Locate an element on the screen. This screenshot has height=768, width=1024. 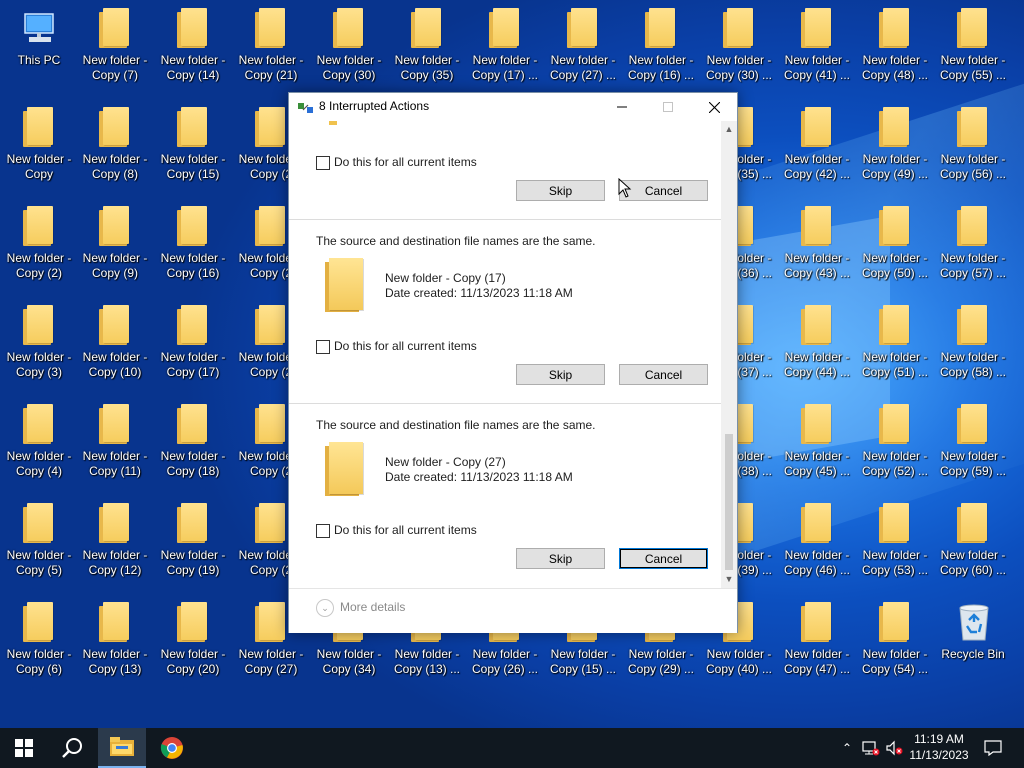
desktop-folder-item: New folder - Copy (30) is located at coordinates (349, 46).